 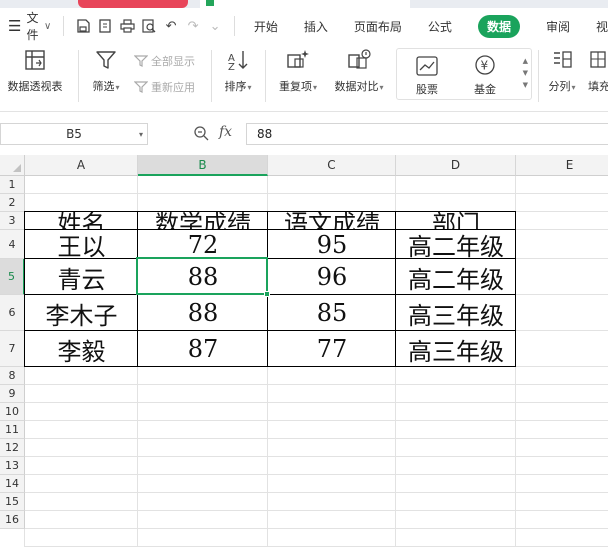 What do you see at coordinates (141, 87) in the screenshot?
I see `reapply-icon` at bounding box center [141, 87].